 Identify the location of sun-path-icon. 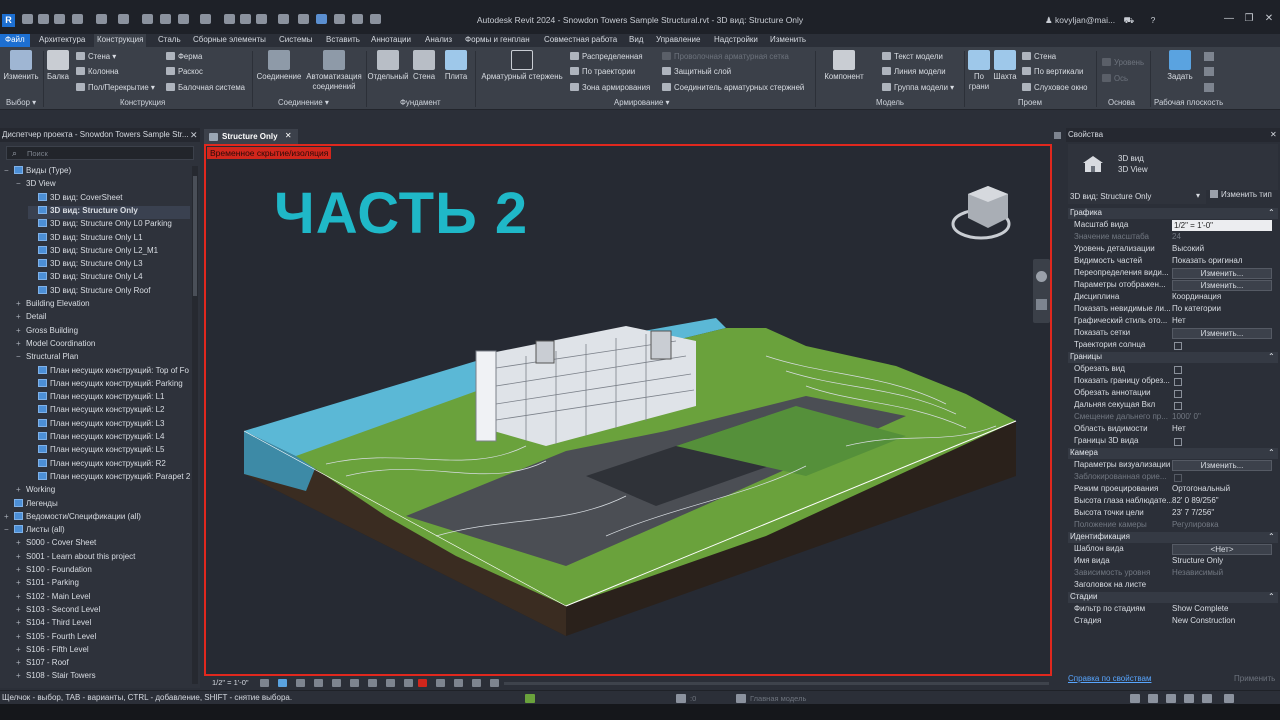
(300, 683).